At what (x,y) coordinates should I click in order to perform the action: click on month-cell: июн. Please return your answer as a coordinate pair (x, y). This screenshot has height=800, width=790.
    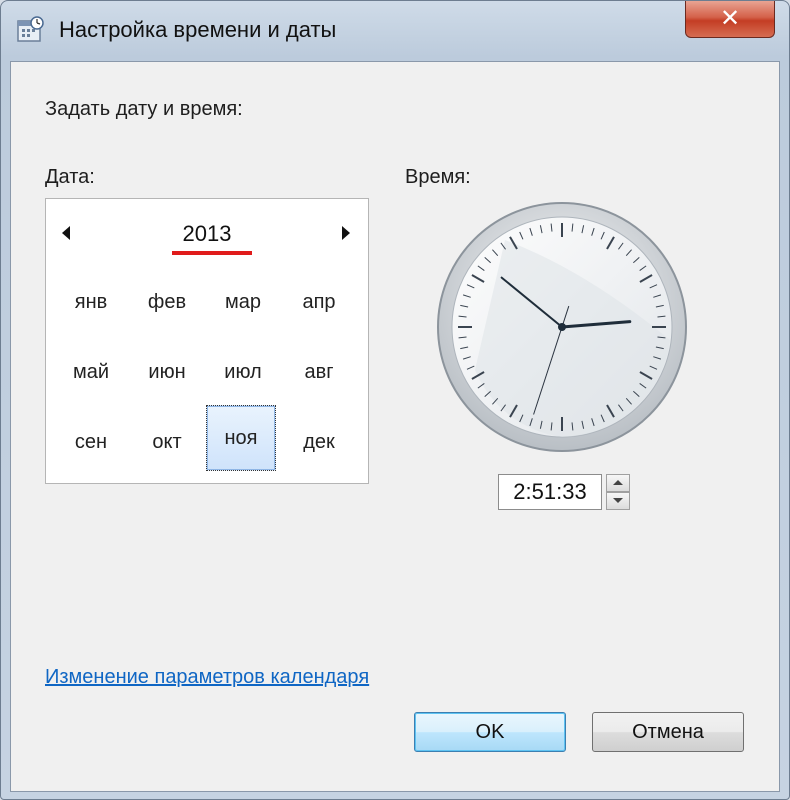
    Looking at the image, I should click on (167, 372).